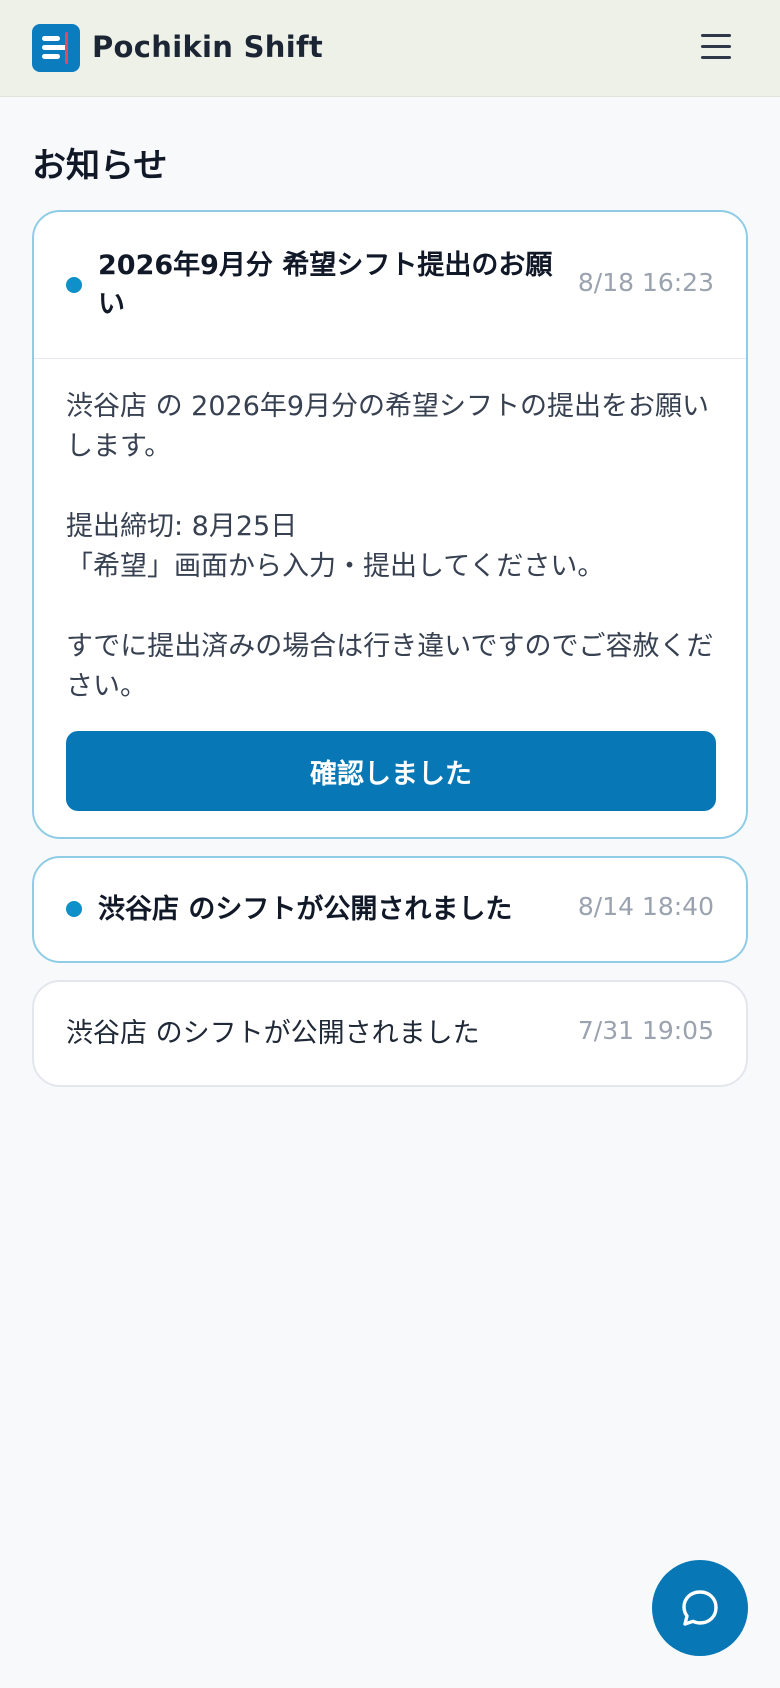 The image size is (780, 1688). I want to click on notification-card: 渋谷店 のシフトが公開されました 7/31 19:05, so click(390, 1033).